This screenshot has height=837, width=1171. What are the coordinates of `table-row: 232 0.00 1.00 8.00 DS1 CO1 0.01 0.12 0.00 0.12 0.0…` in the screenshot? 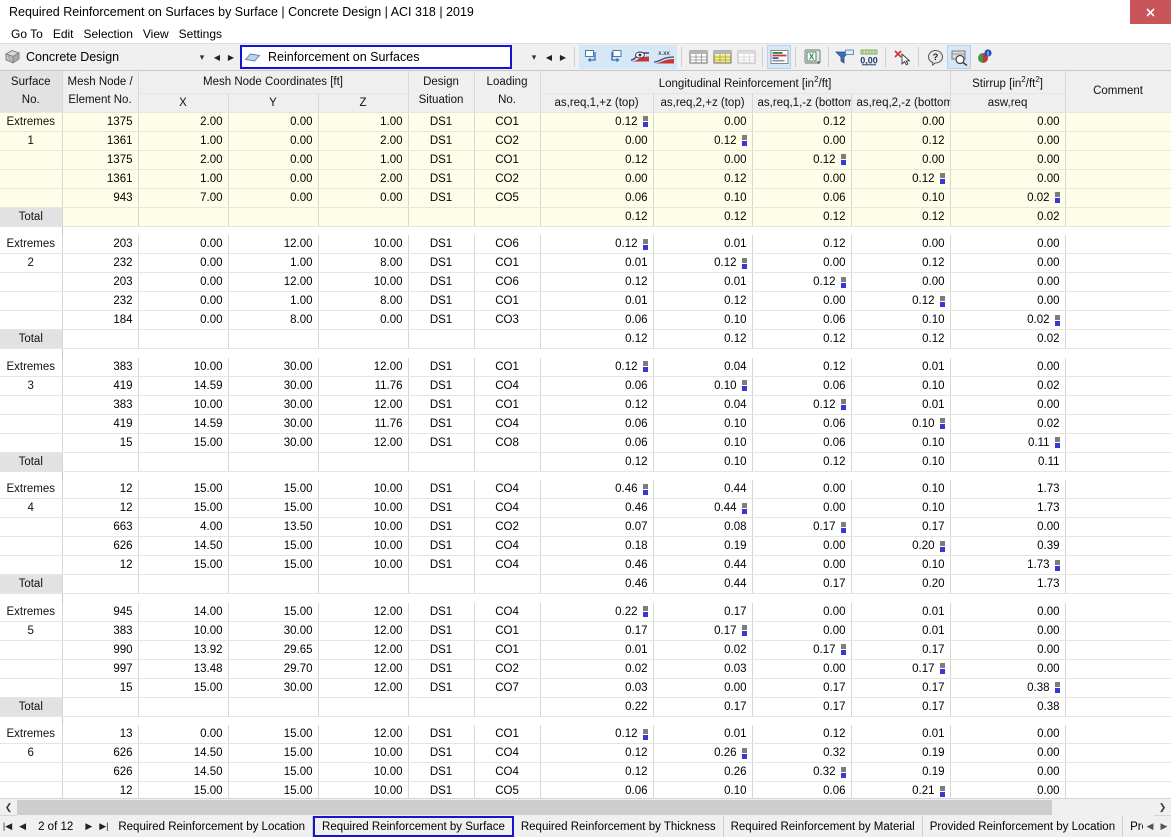 It's located at (585, 301).